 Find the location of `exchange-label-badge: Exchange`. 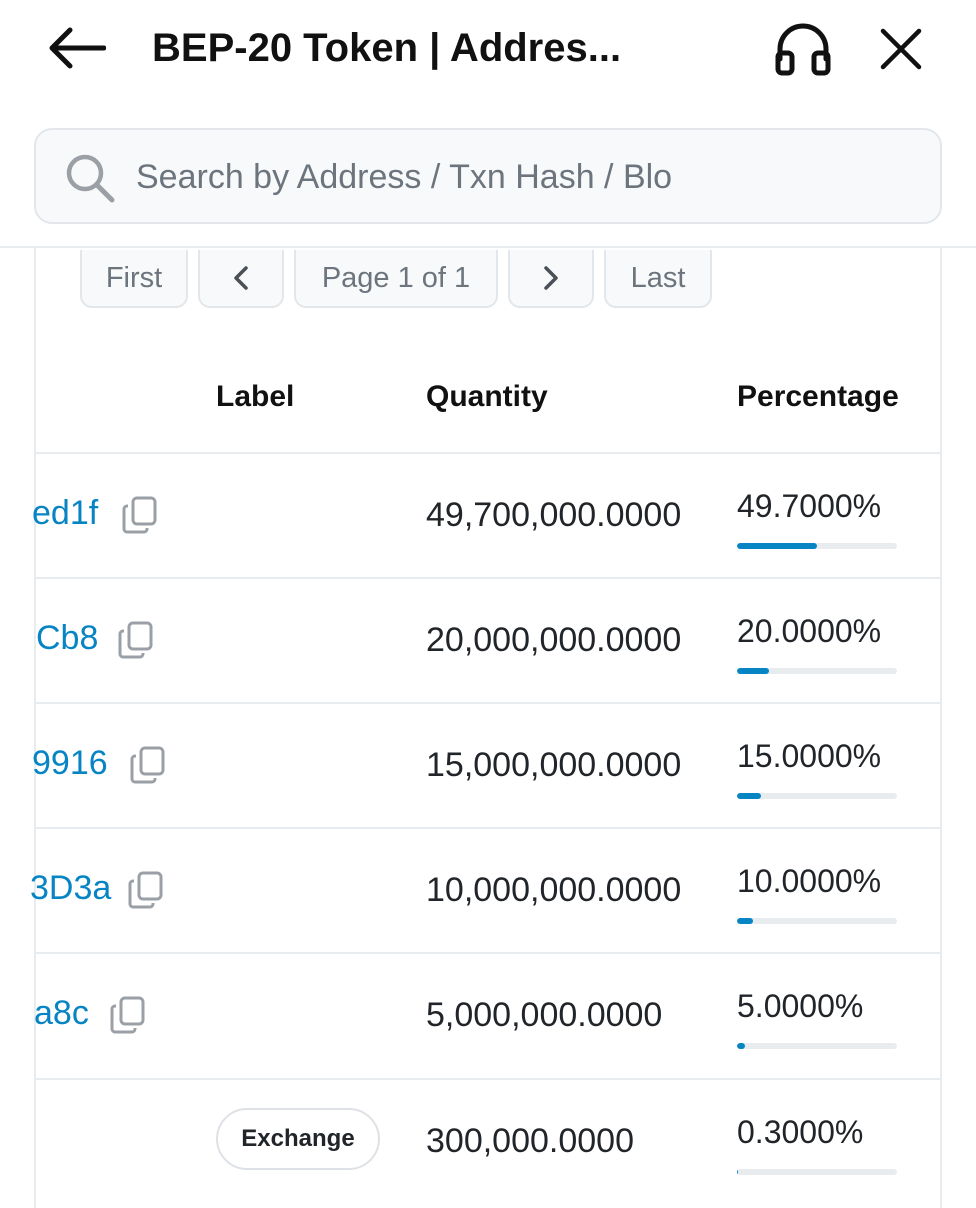

exchange-label-badge: Exchange is located at coordinates (298, 1139).